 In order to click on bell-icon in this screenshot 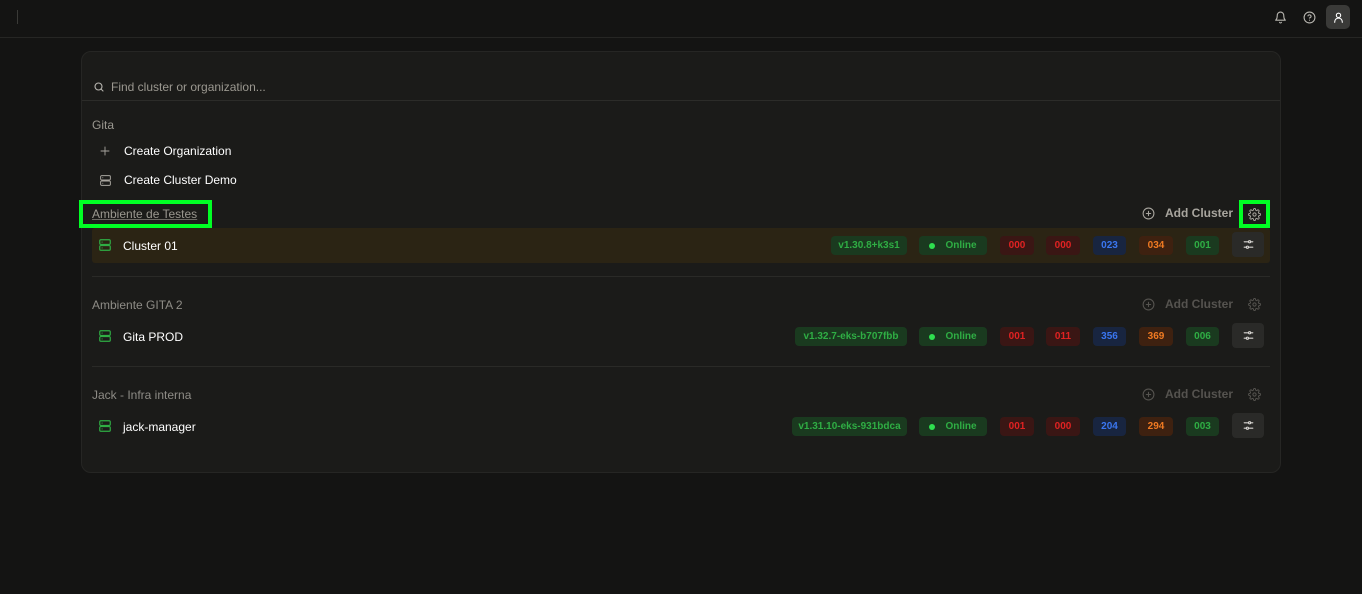, I will do `click(1280, 17)`.